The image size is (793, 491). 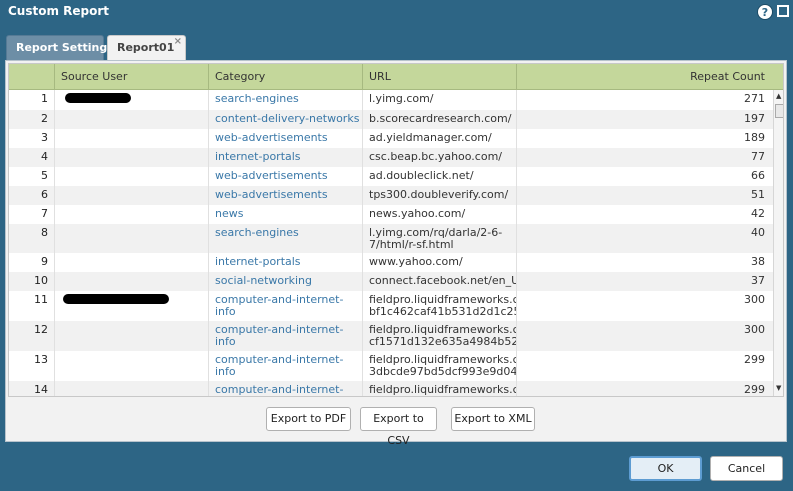 What do you see at coordinates (32, 281) in the screenshot?
I see `row-number-cell: 10` at bounding box center [32, 281].